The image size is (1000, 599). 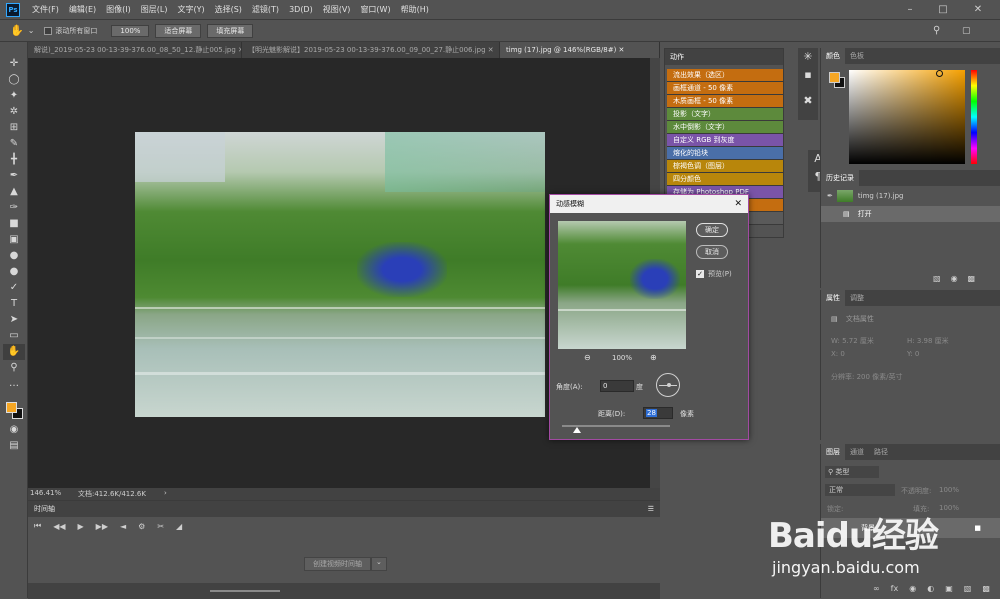 I want to click on action-item: 棕褐色调（图层）, so click(x=725, y=166).